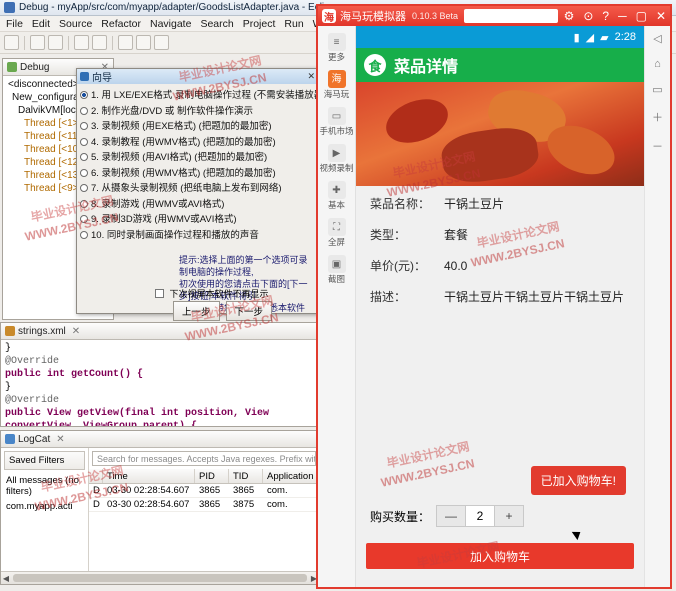 Image resolution: width=676 pixels, height=591 pixels. I want to click on recents-icon: ▭, so click(657, 89).